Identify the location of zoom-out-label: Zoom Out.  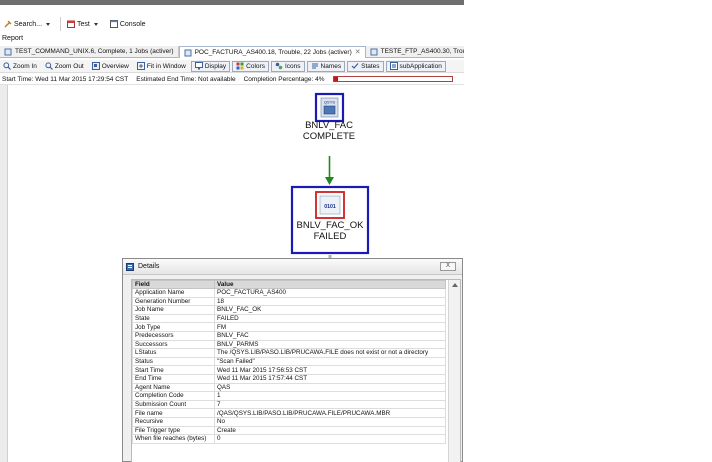
(69, 66).